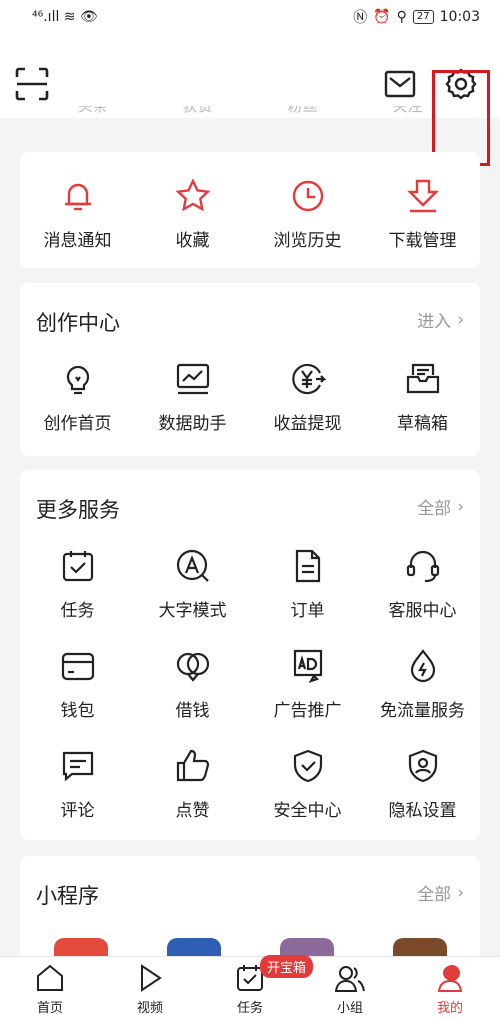 The width and height of the screenshot is (500, 1020). I want to click on security-center-item: 安全中心, so click(307, 798).